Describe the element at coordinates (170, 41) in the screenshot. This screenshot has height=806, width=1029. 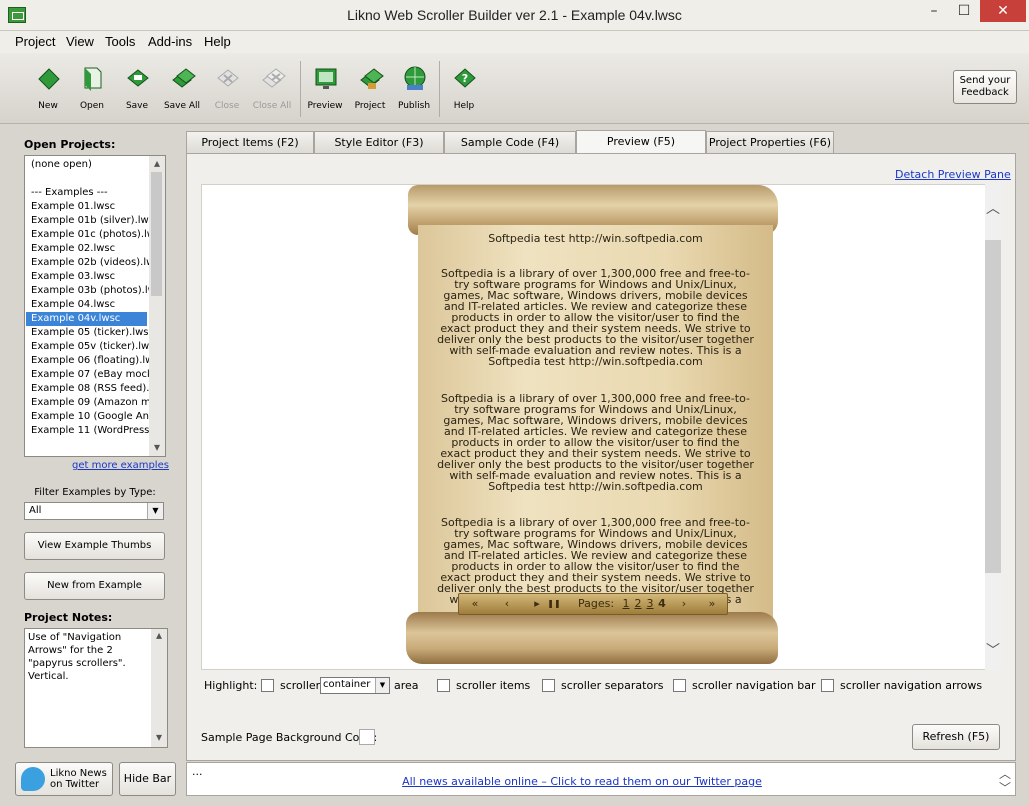
I see `menu-add-ins: Add-ins` at that location.